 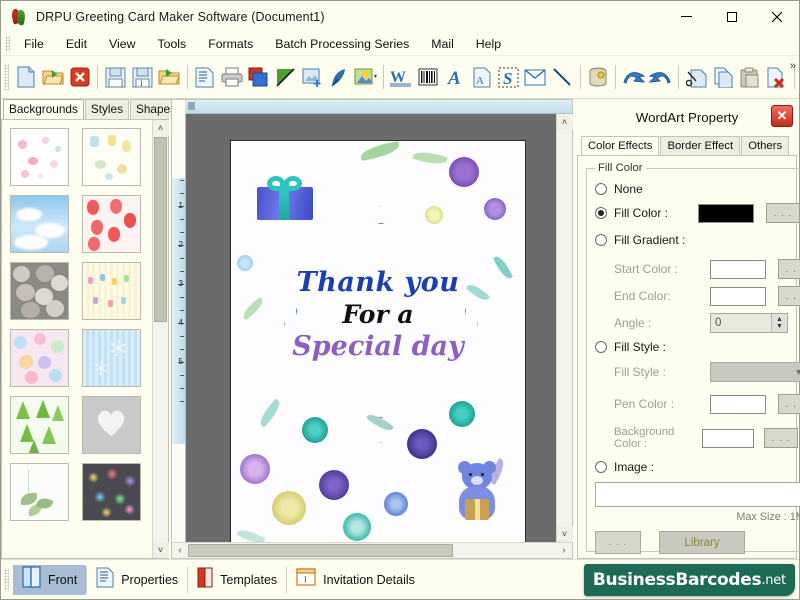 I want to click on background-color-swatch, so click(x=728, y=438).